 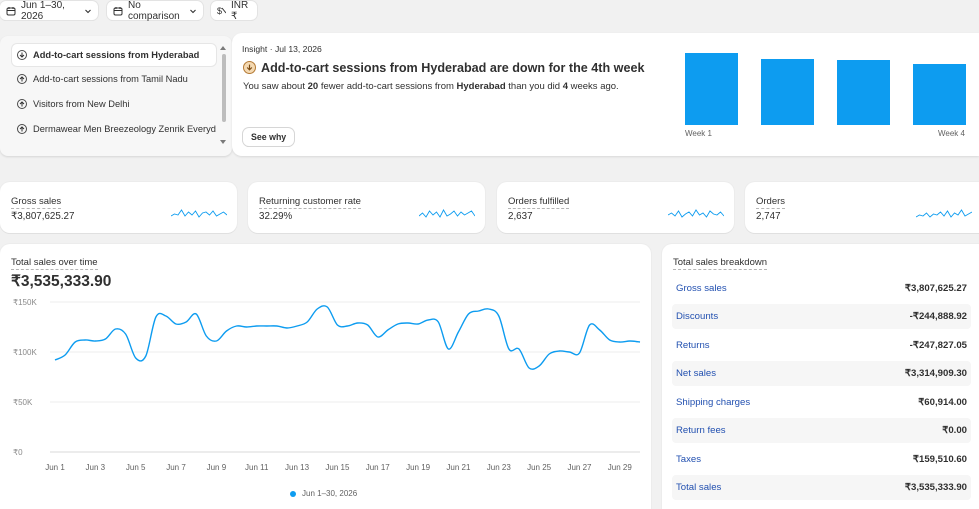 What do you see at coordinates (223, 48) in the screenshot?
I see `scroll-up-arrow` at bounding box center [223, 48].